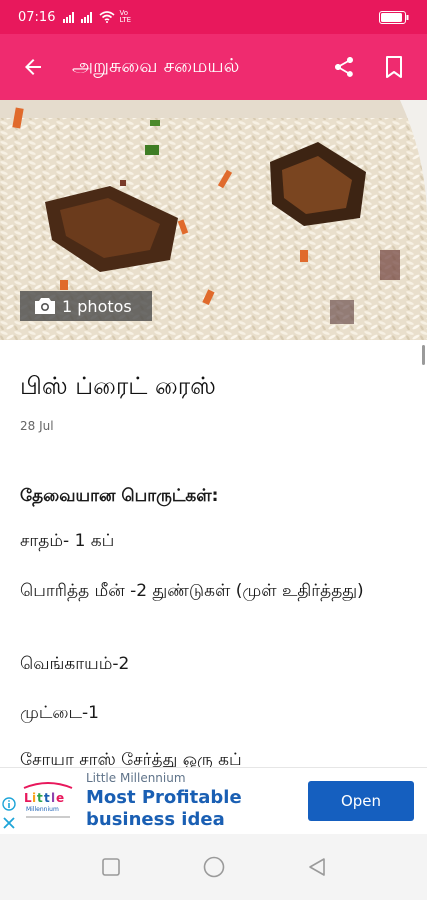 The width and height of the screenshot is (427, 900). I want to click on wifi-icon, so click(107, 17).